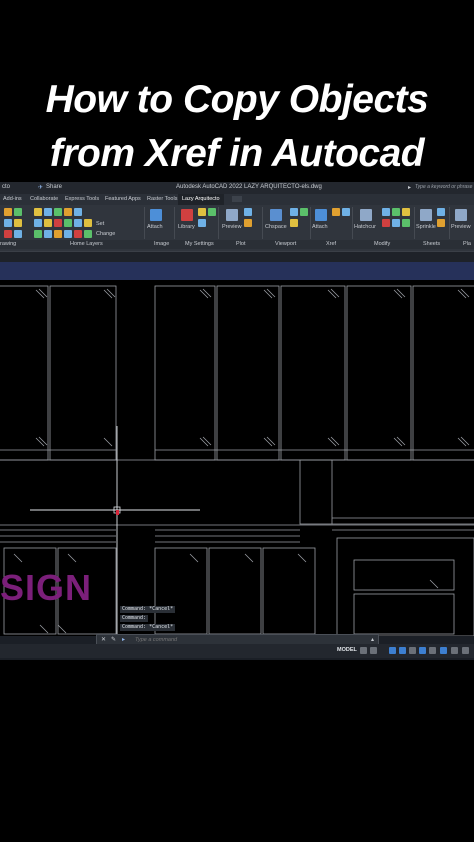 This screenshot has width=474, height=842. Describe the element at coordinates (187, 215) in the screenshot. I see `library-icon` at that location.